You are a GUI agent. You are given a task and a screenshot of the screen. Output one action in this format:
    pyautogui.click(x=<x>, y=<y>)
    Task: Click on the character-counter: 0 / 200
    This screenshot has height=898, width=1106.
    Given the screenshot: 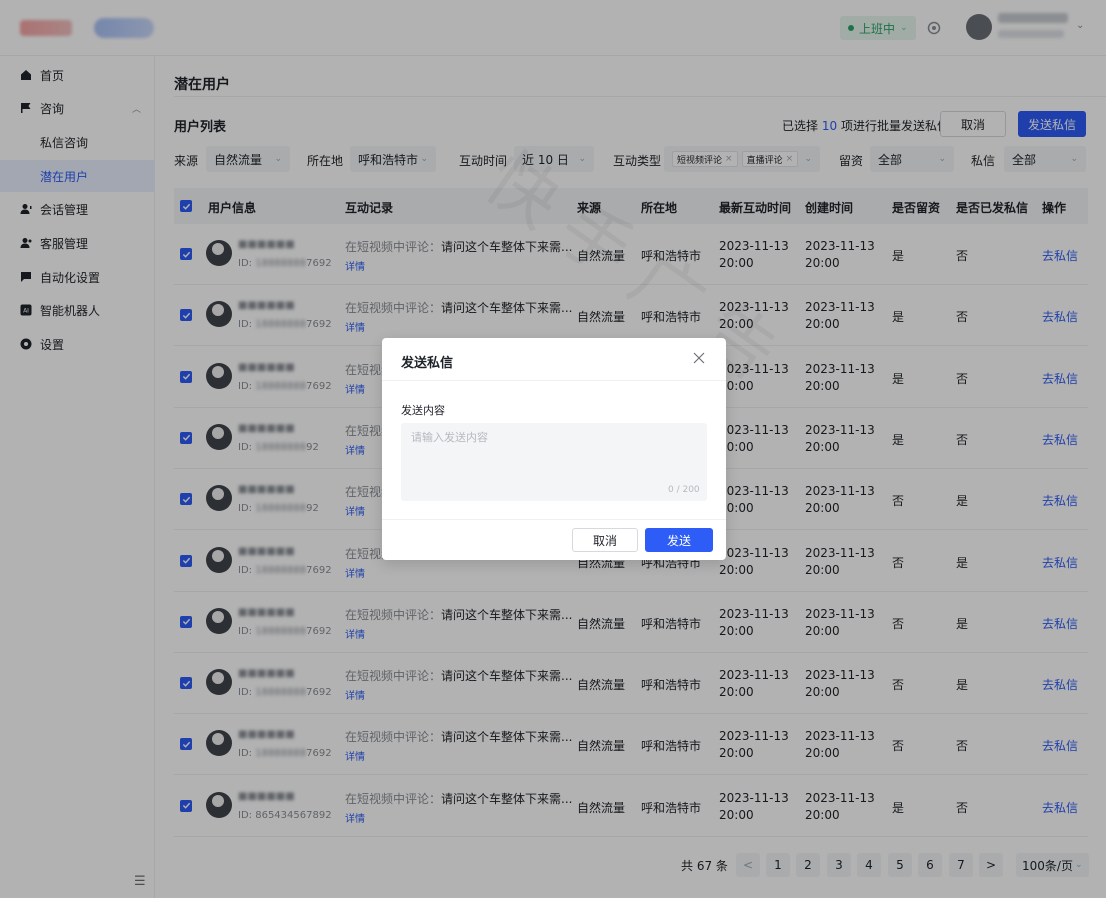 What is the action you would take?
    pyautogui.click(x=684, y=490)
    